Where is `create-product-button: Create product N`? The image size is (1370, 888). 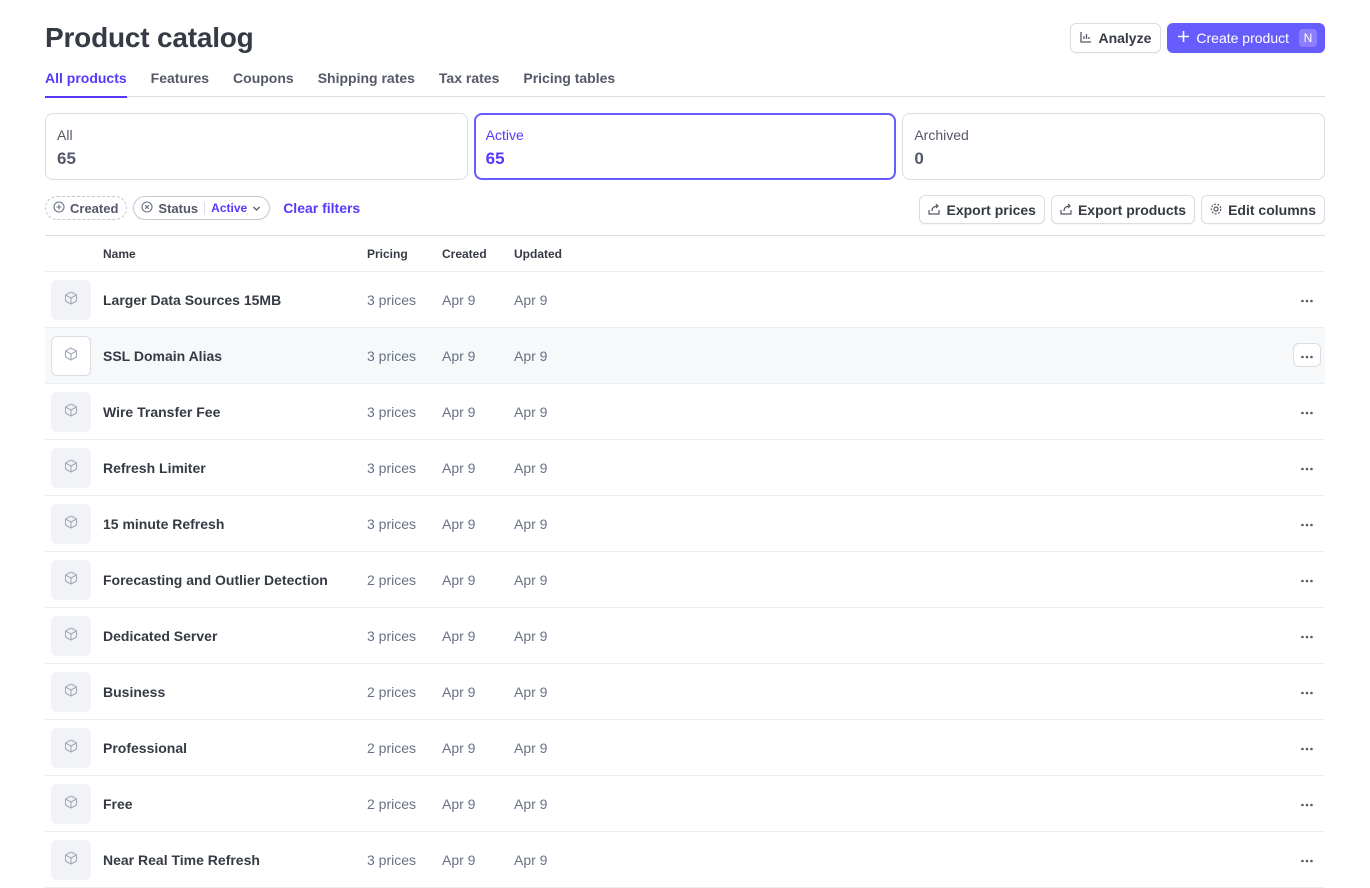
create-product-button: Create product N is located at coordinates (1246, 38).